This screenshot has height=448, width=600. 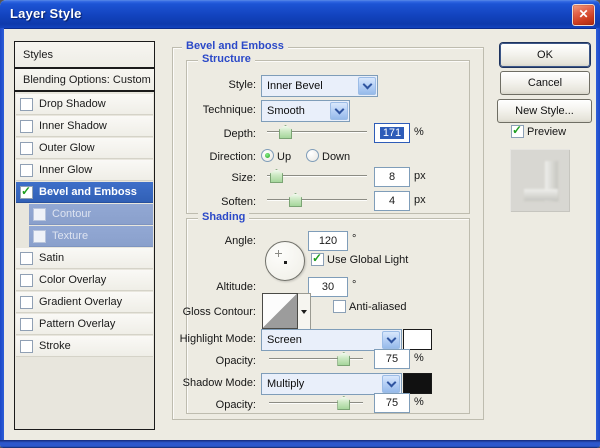 I want to click on shadow-color-swatch, so click(x=417, y=383).